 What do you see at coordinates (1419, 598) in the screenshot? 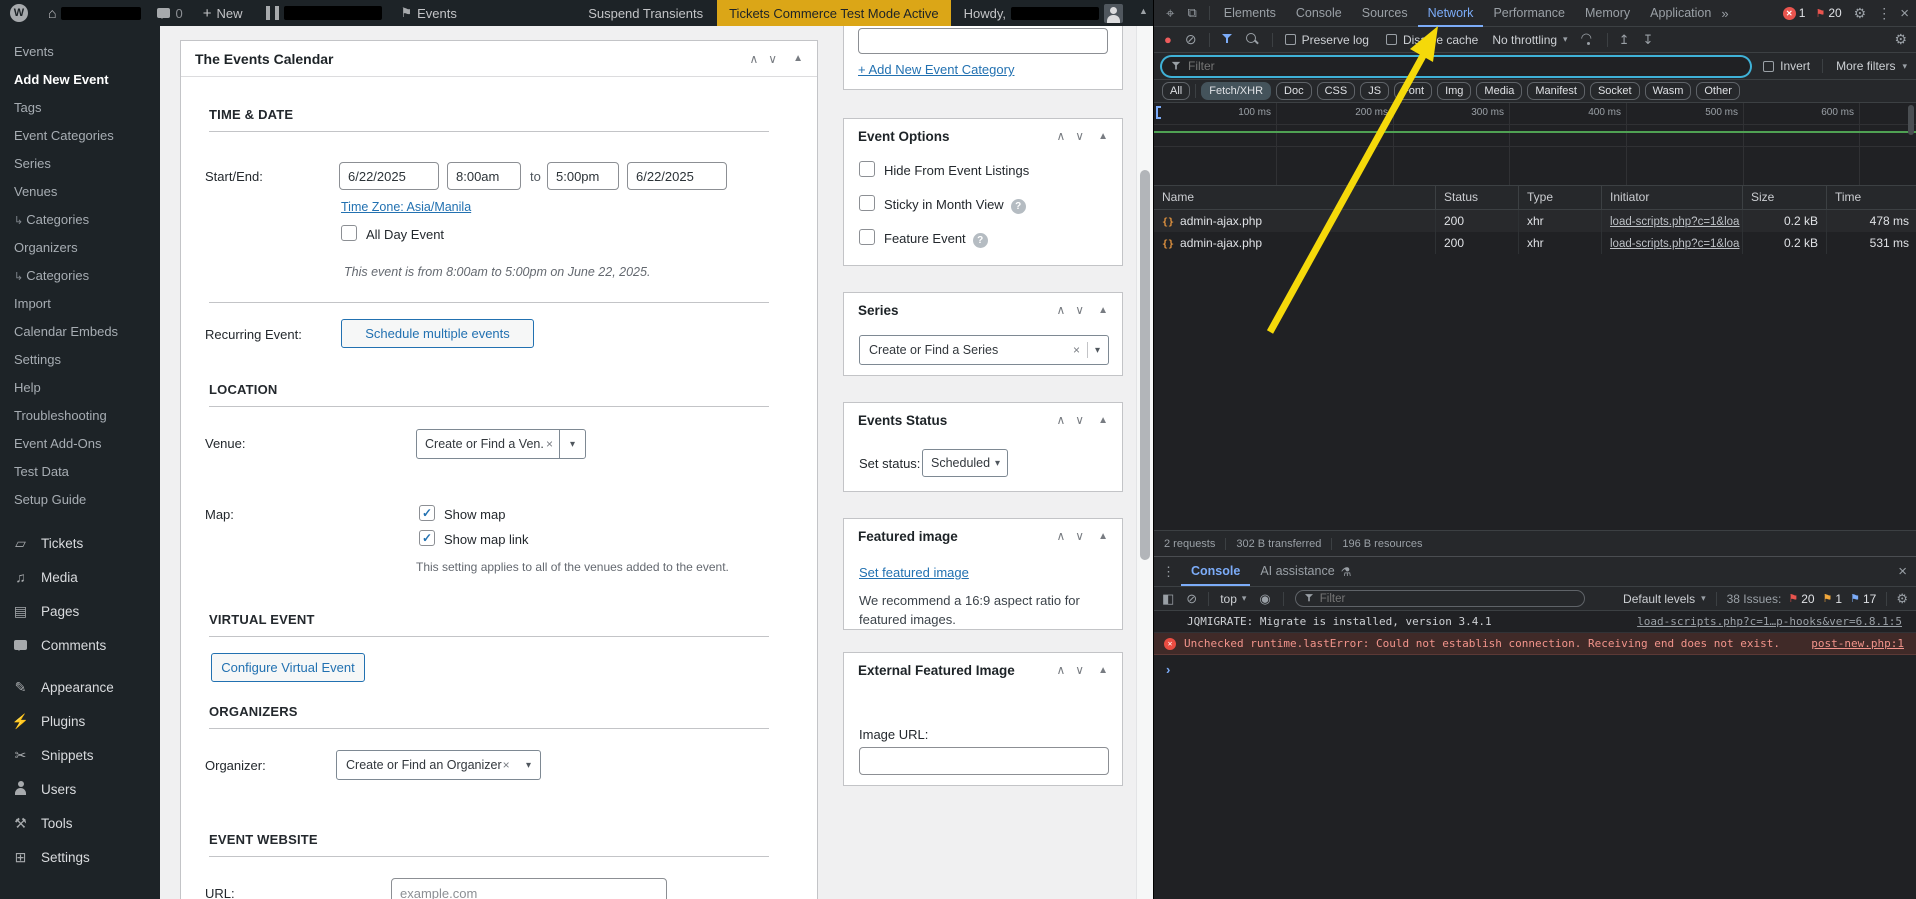
I see `console-filter-input` at bounding box center [1419, 598].